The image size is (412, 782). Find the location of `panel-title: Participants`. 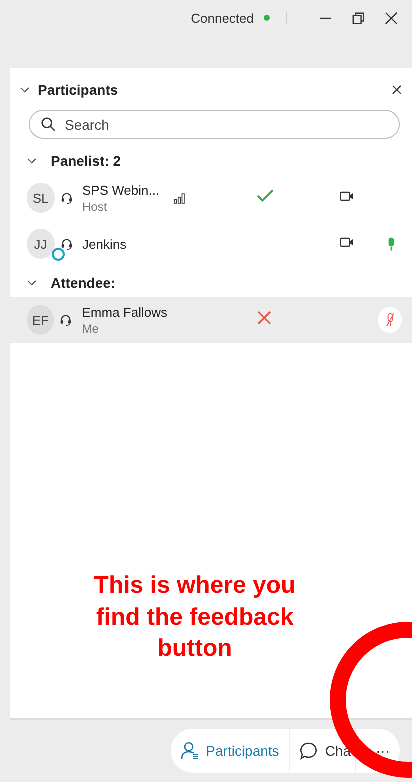

panel-title: Participants is located at coordinates (79, 90).